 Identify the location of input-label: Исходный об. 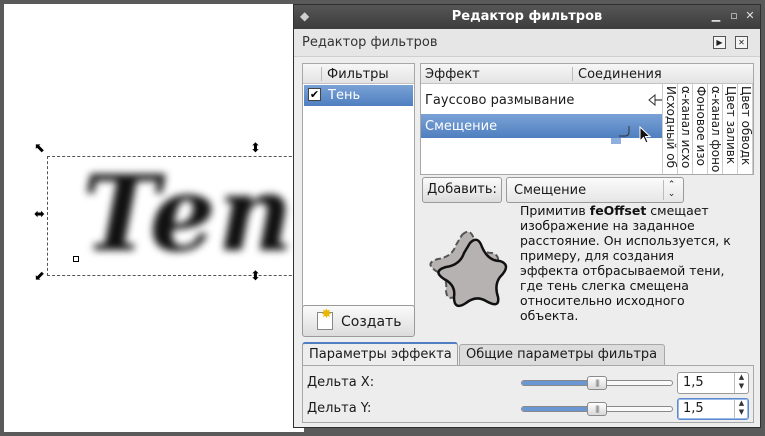
(671, 127).